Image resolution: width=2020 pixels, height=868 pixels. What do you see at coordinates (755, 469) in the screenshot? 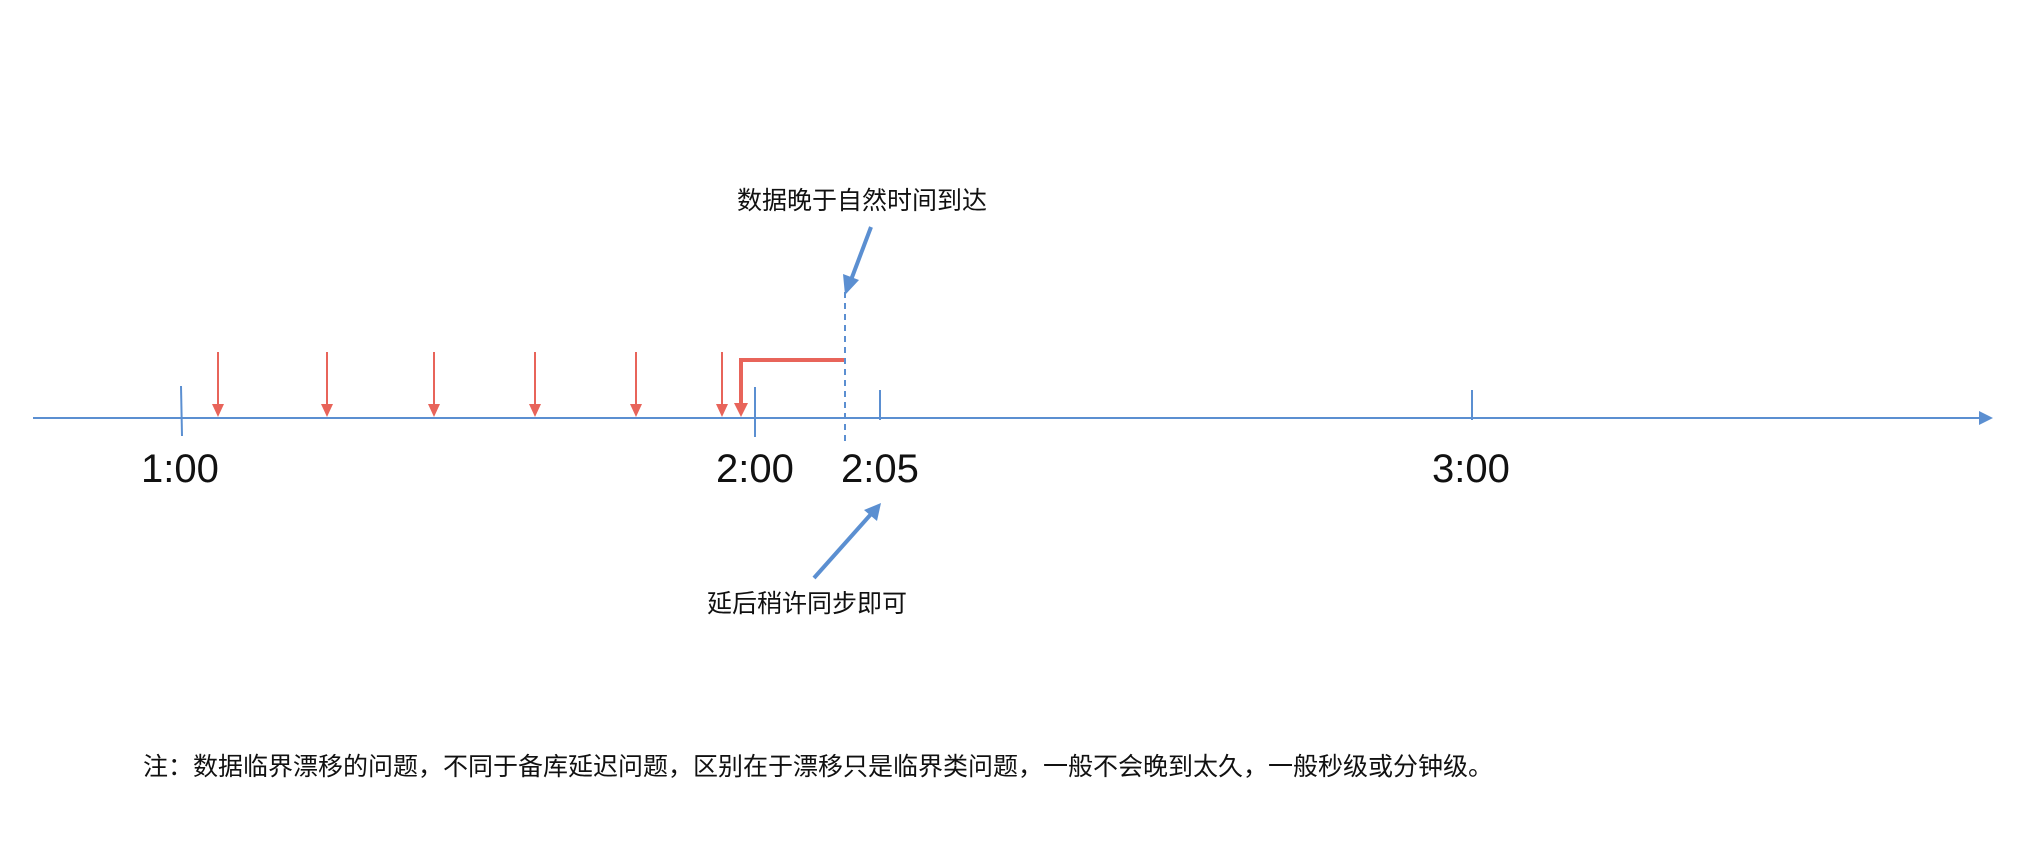
I see `tick-label-2-00: 2:00` at bounding box center [755, 469].